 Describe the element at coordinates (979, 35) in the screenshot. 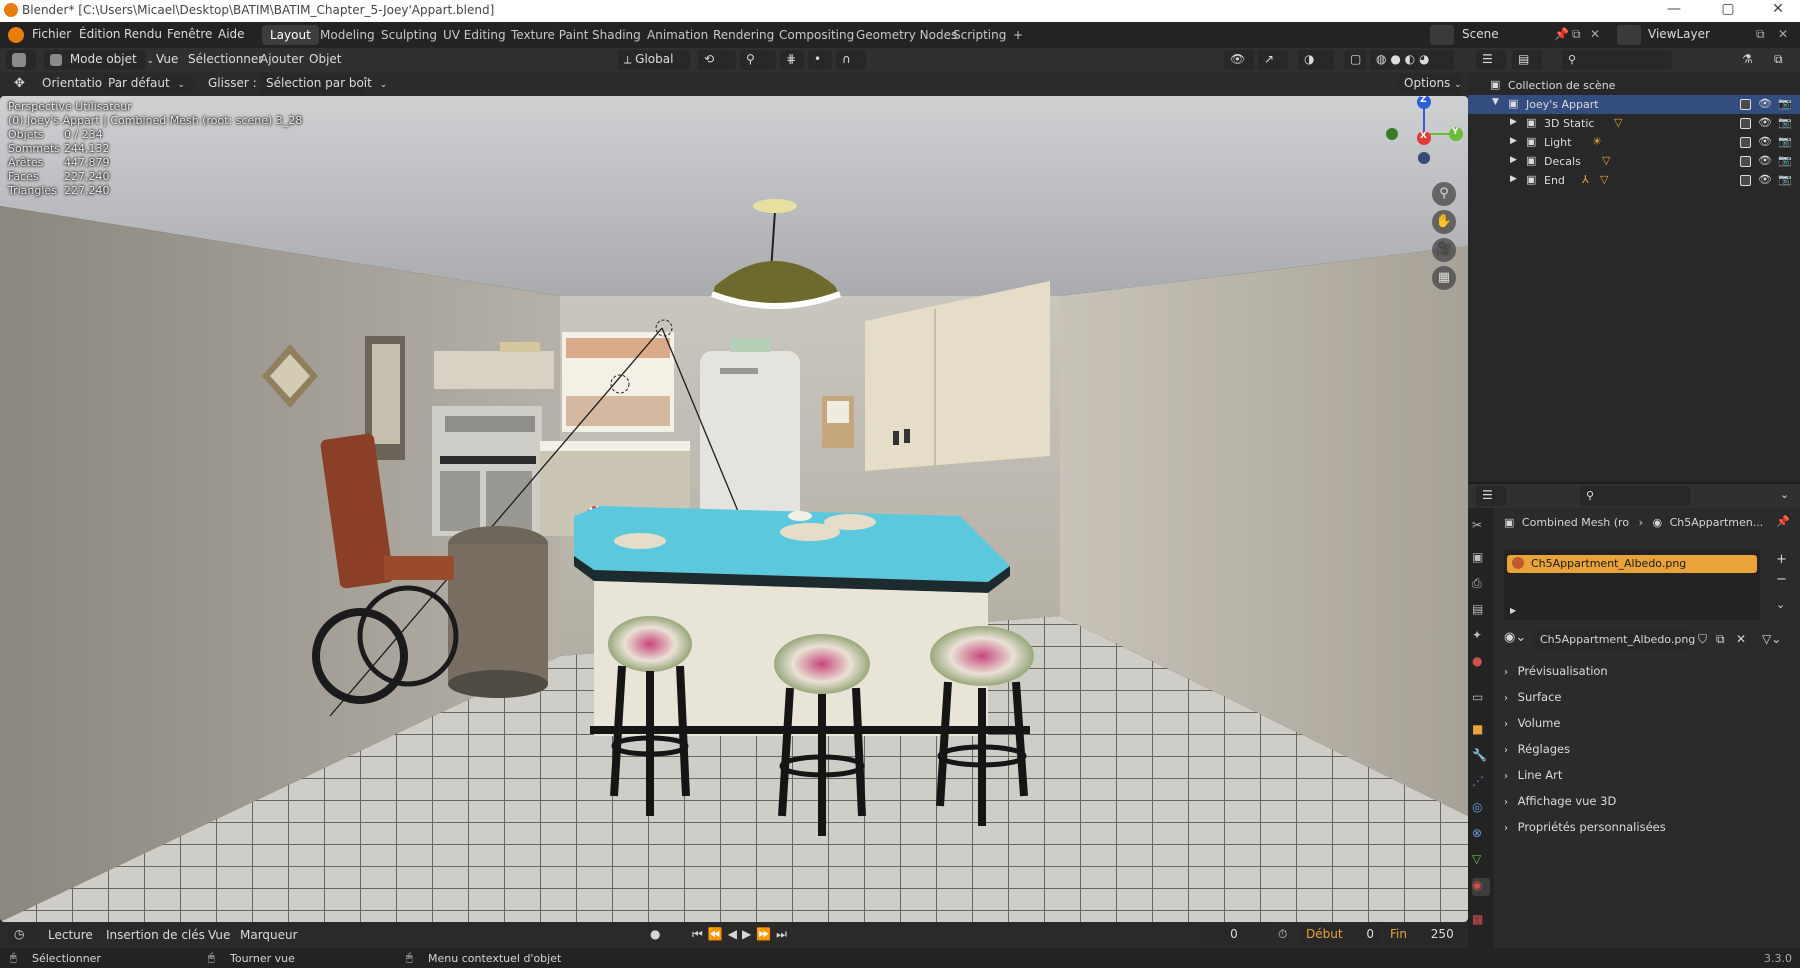

I see `tab-scripting: Scripting` at that location.